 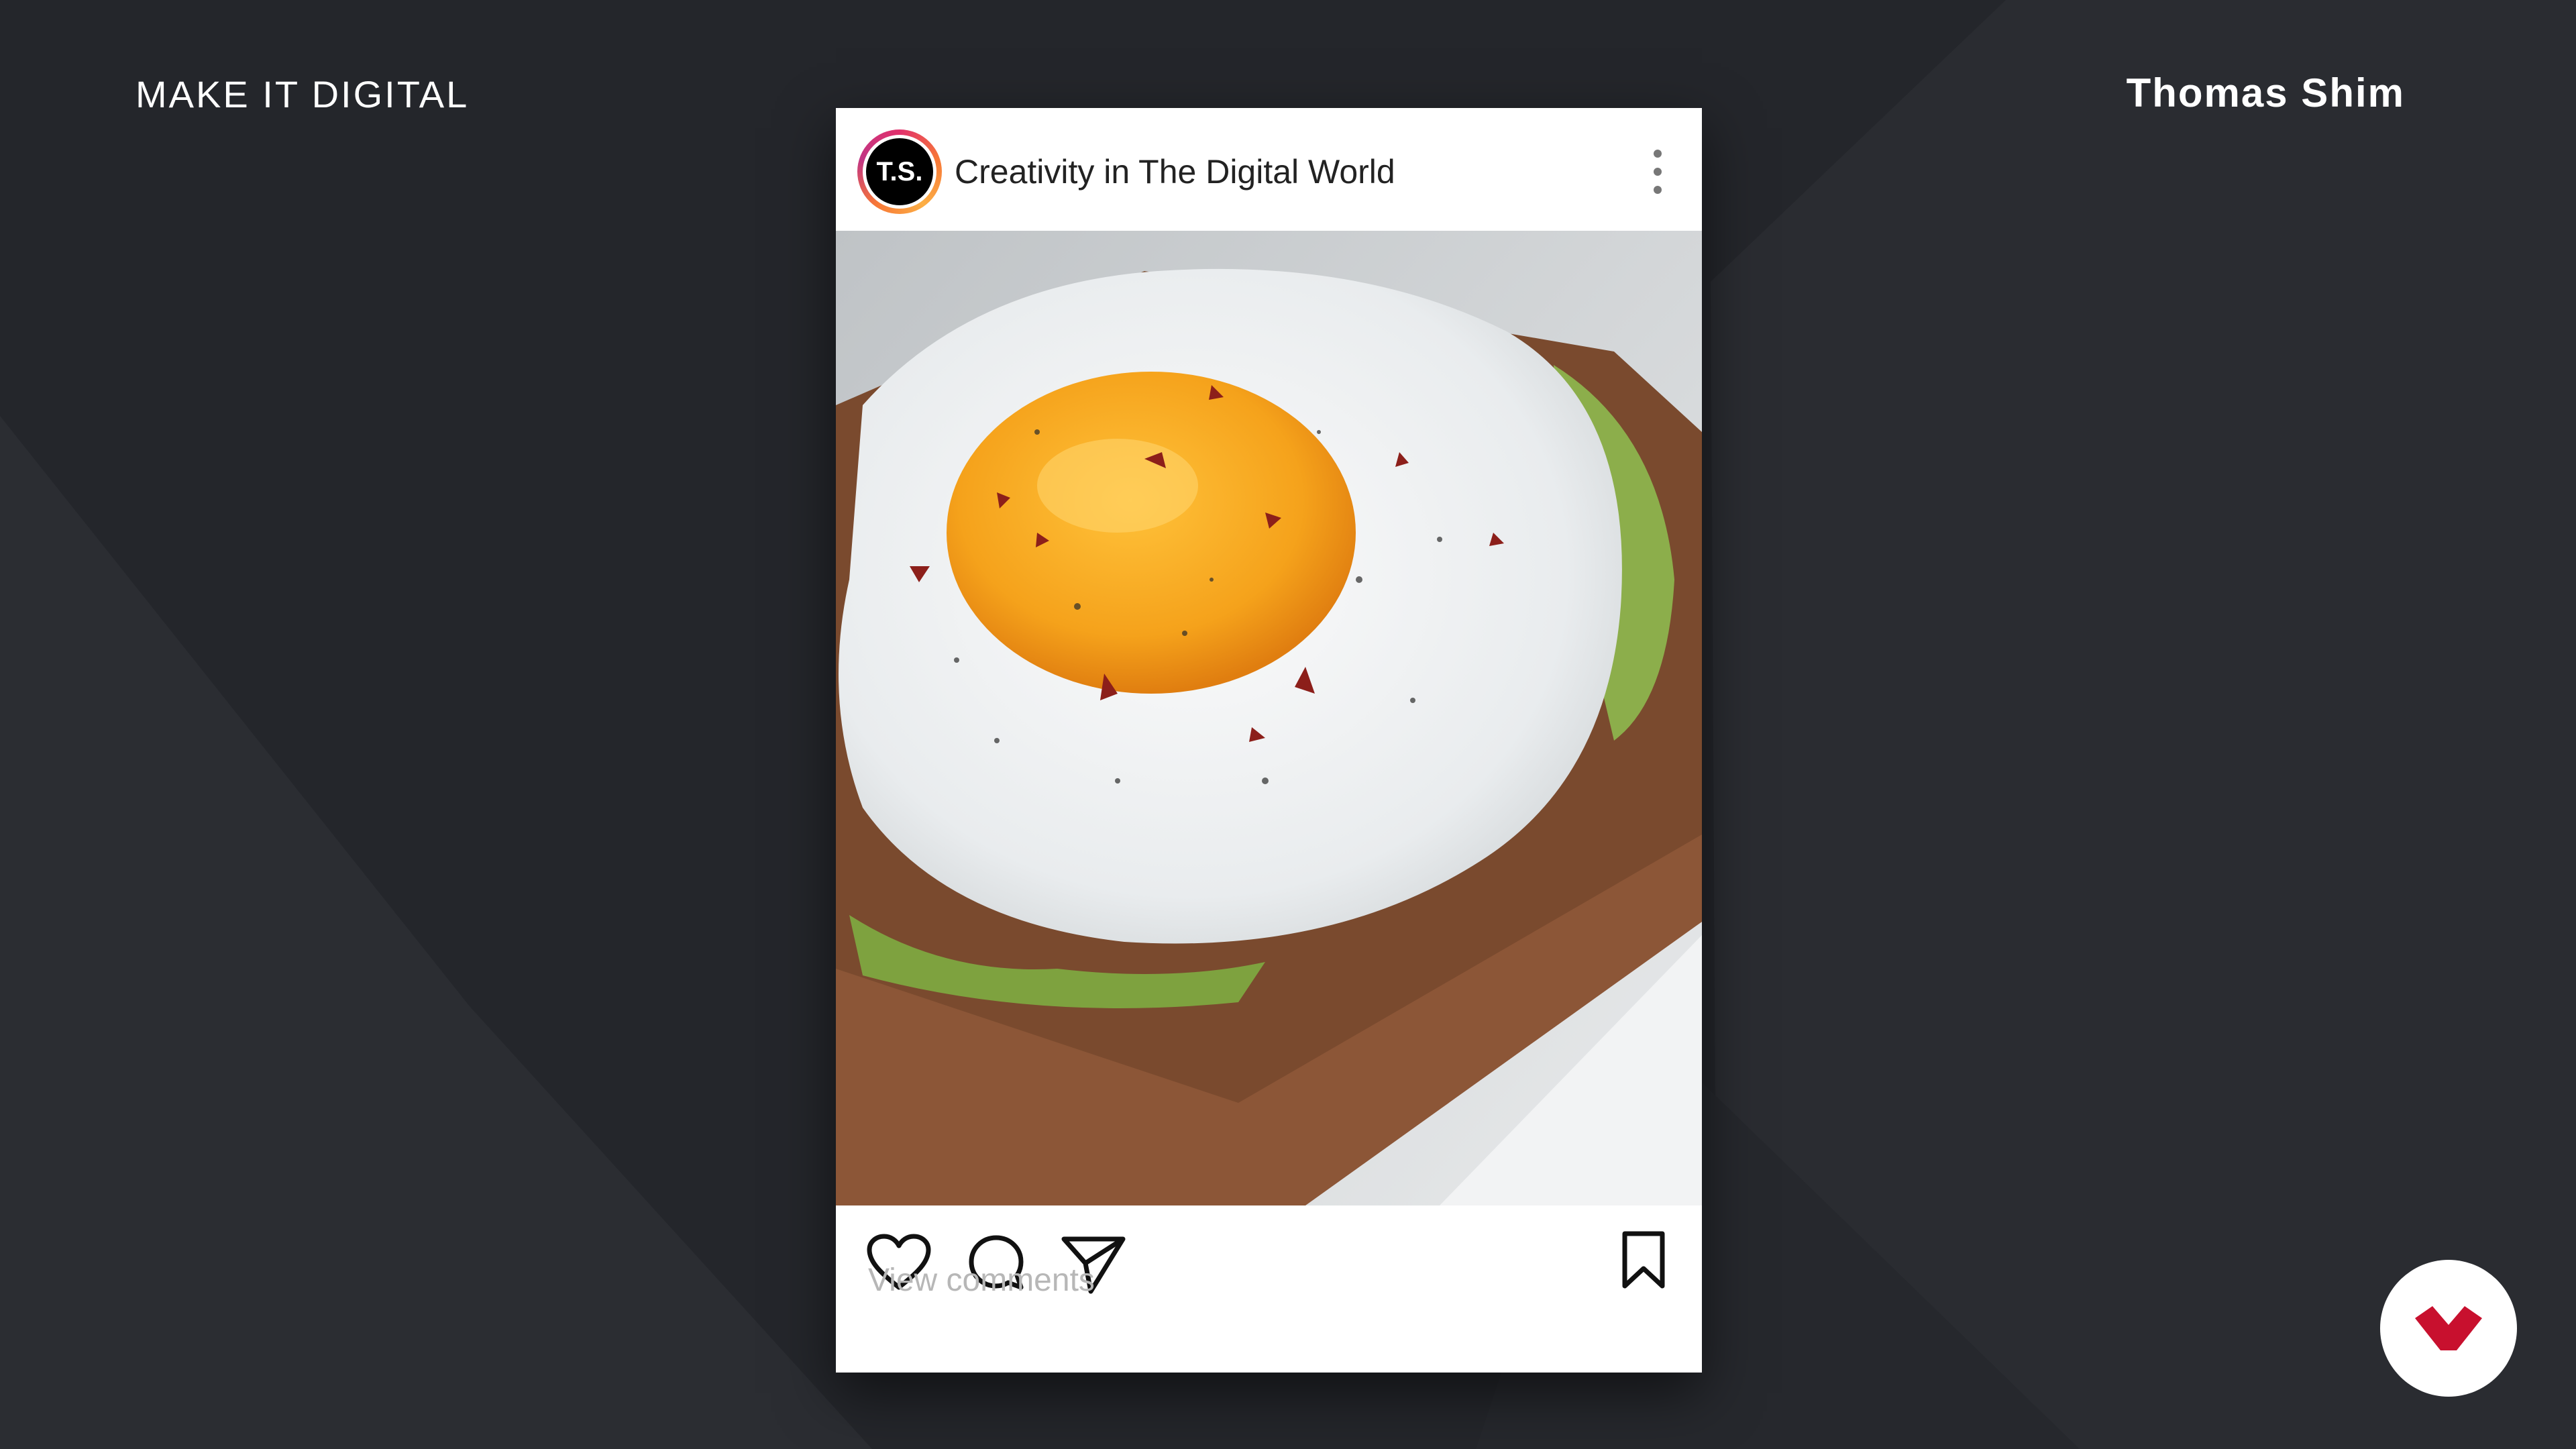 I want to click on brand-logo-icon, so click(x=2448, y=1328).